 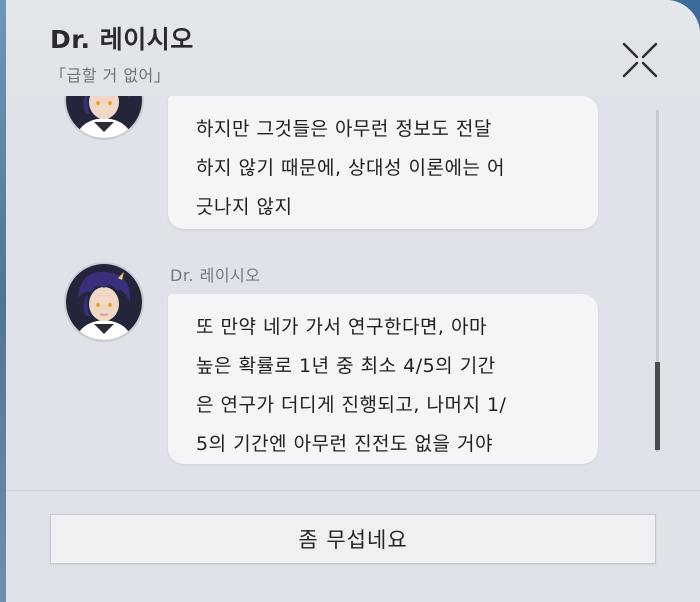 I want to click on options-divider, so click(x=353, y=490).